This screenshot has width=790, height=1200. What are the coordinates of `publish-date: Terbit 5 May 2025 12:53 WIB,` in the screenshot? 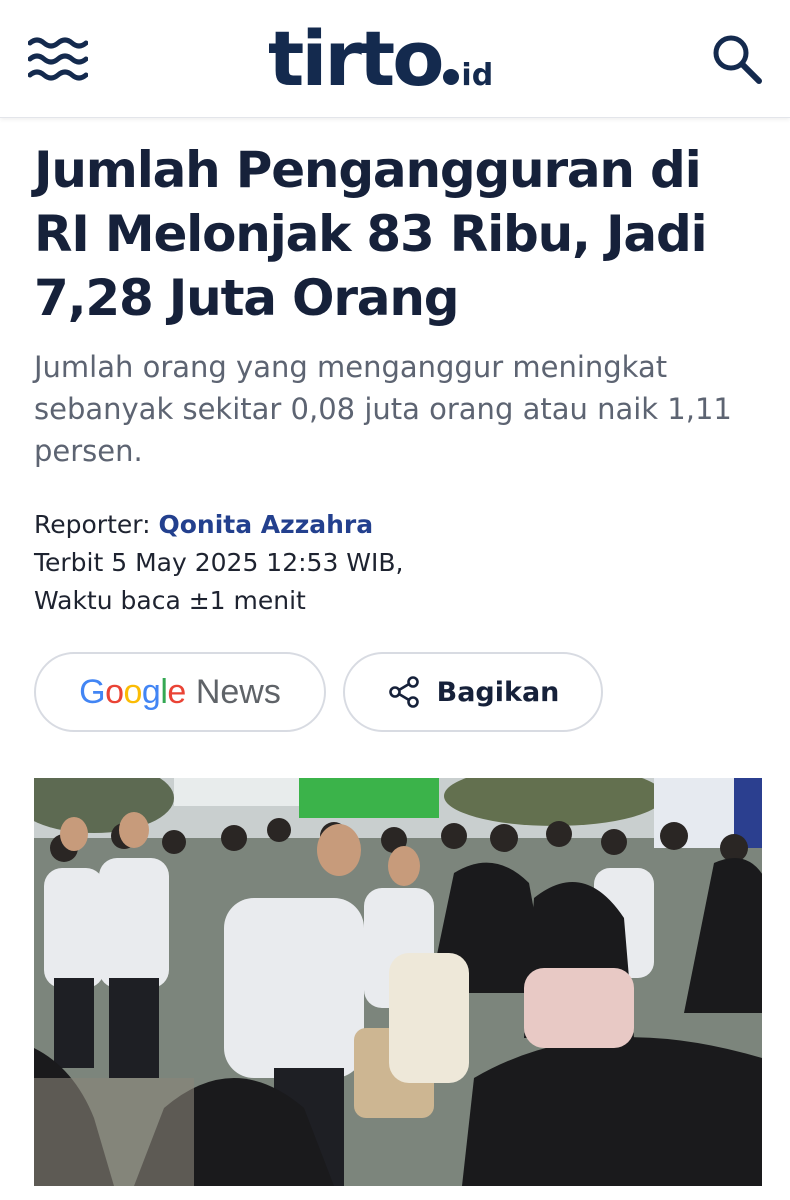 It's located at (219, 562).